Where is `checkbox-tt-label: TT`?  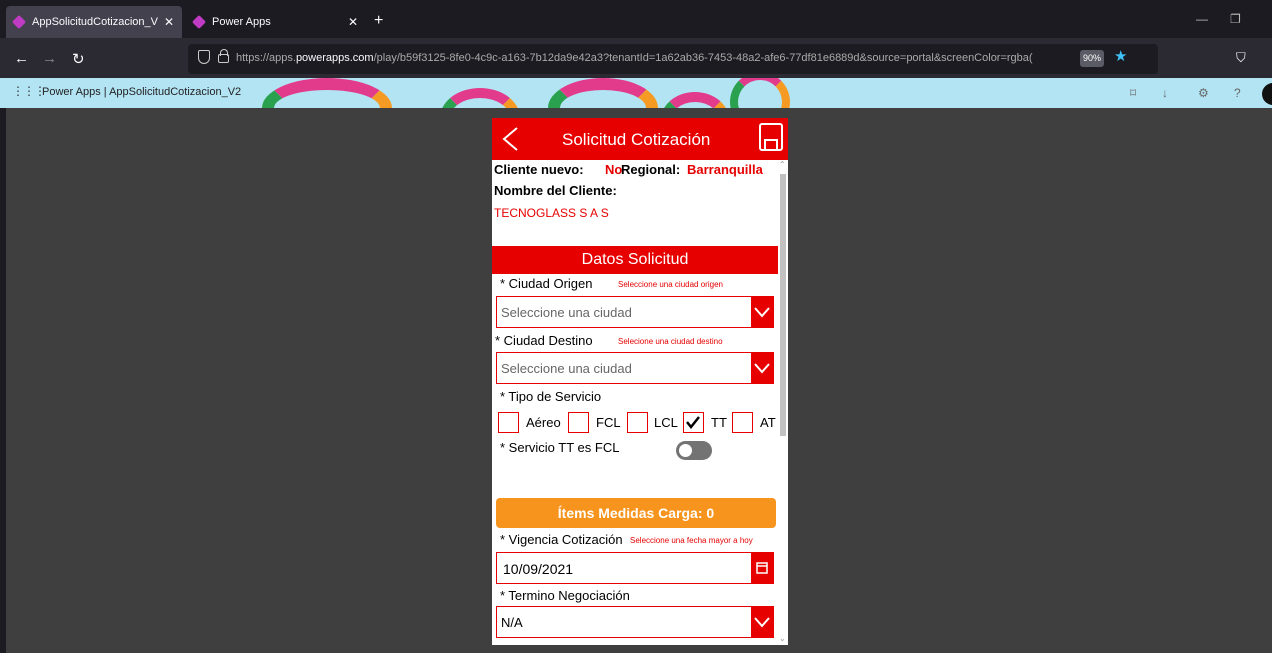
checkbox-tt-label: TT is located at coordinates (719, 422).